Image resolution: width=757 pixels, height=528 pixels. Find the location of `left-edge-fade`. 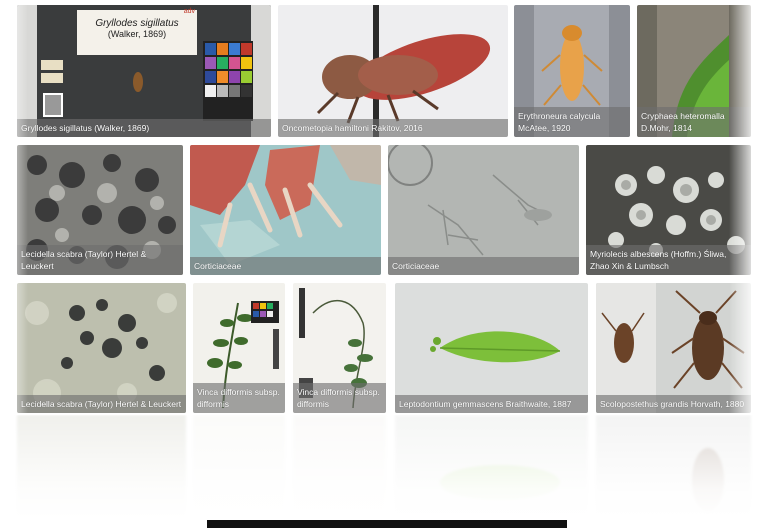

left-edge-fade is located at coordinates (14, 210).